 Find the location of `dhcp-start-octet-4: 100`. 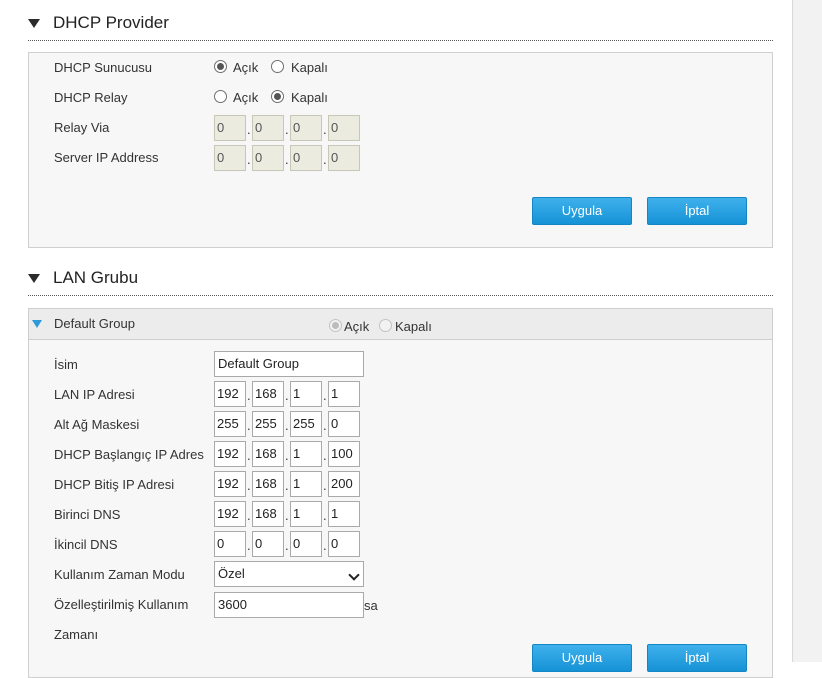

dhcp-start-octet-4: 100 is located at coordinates (344, 454).